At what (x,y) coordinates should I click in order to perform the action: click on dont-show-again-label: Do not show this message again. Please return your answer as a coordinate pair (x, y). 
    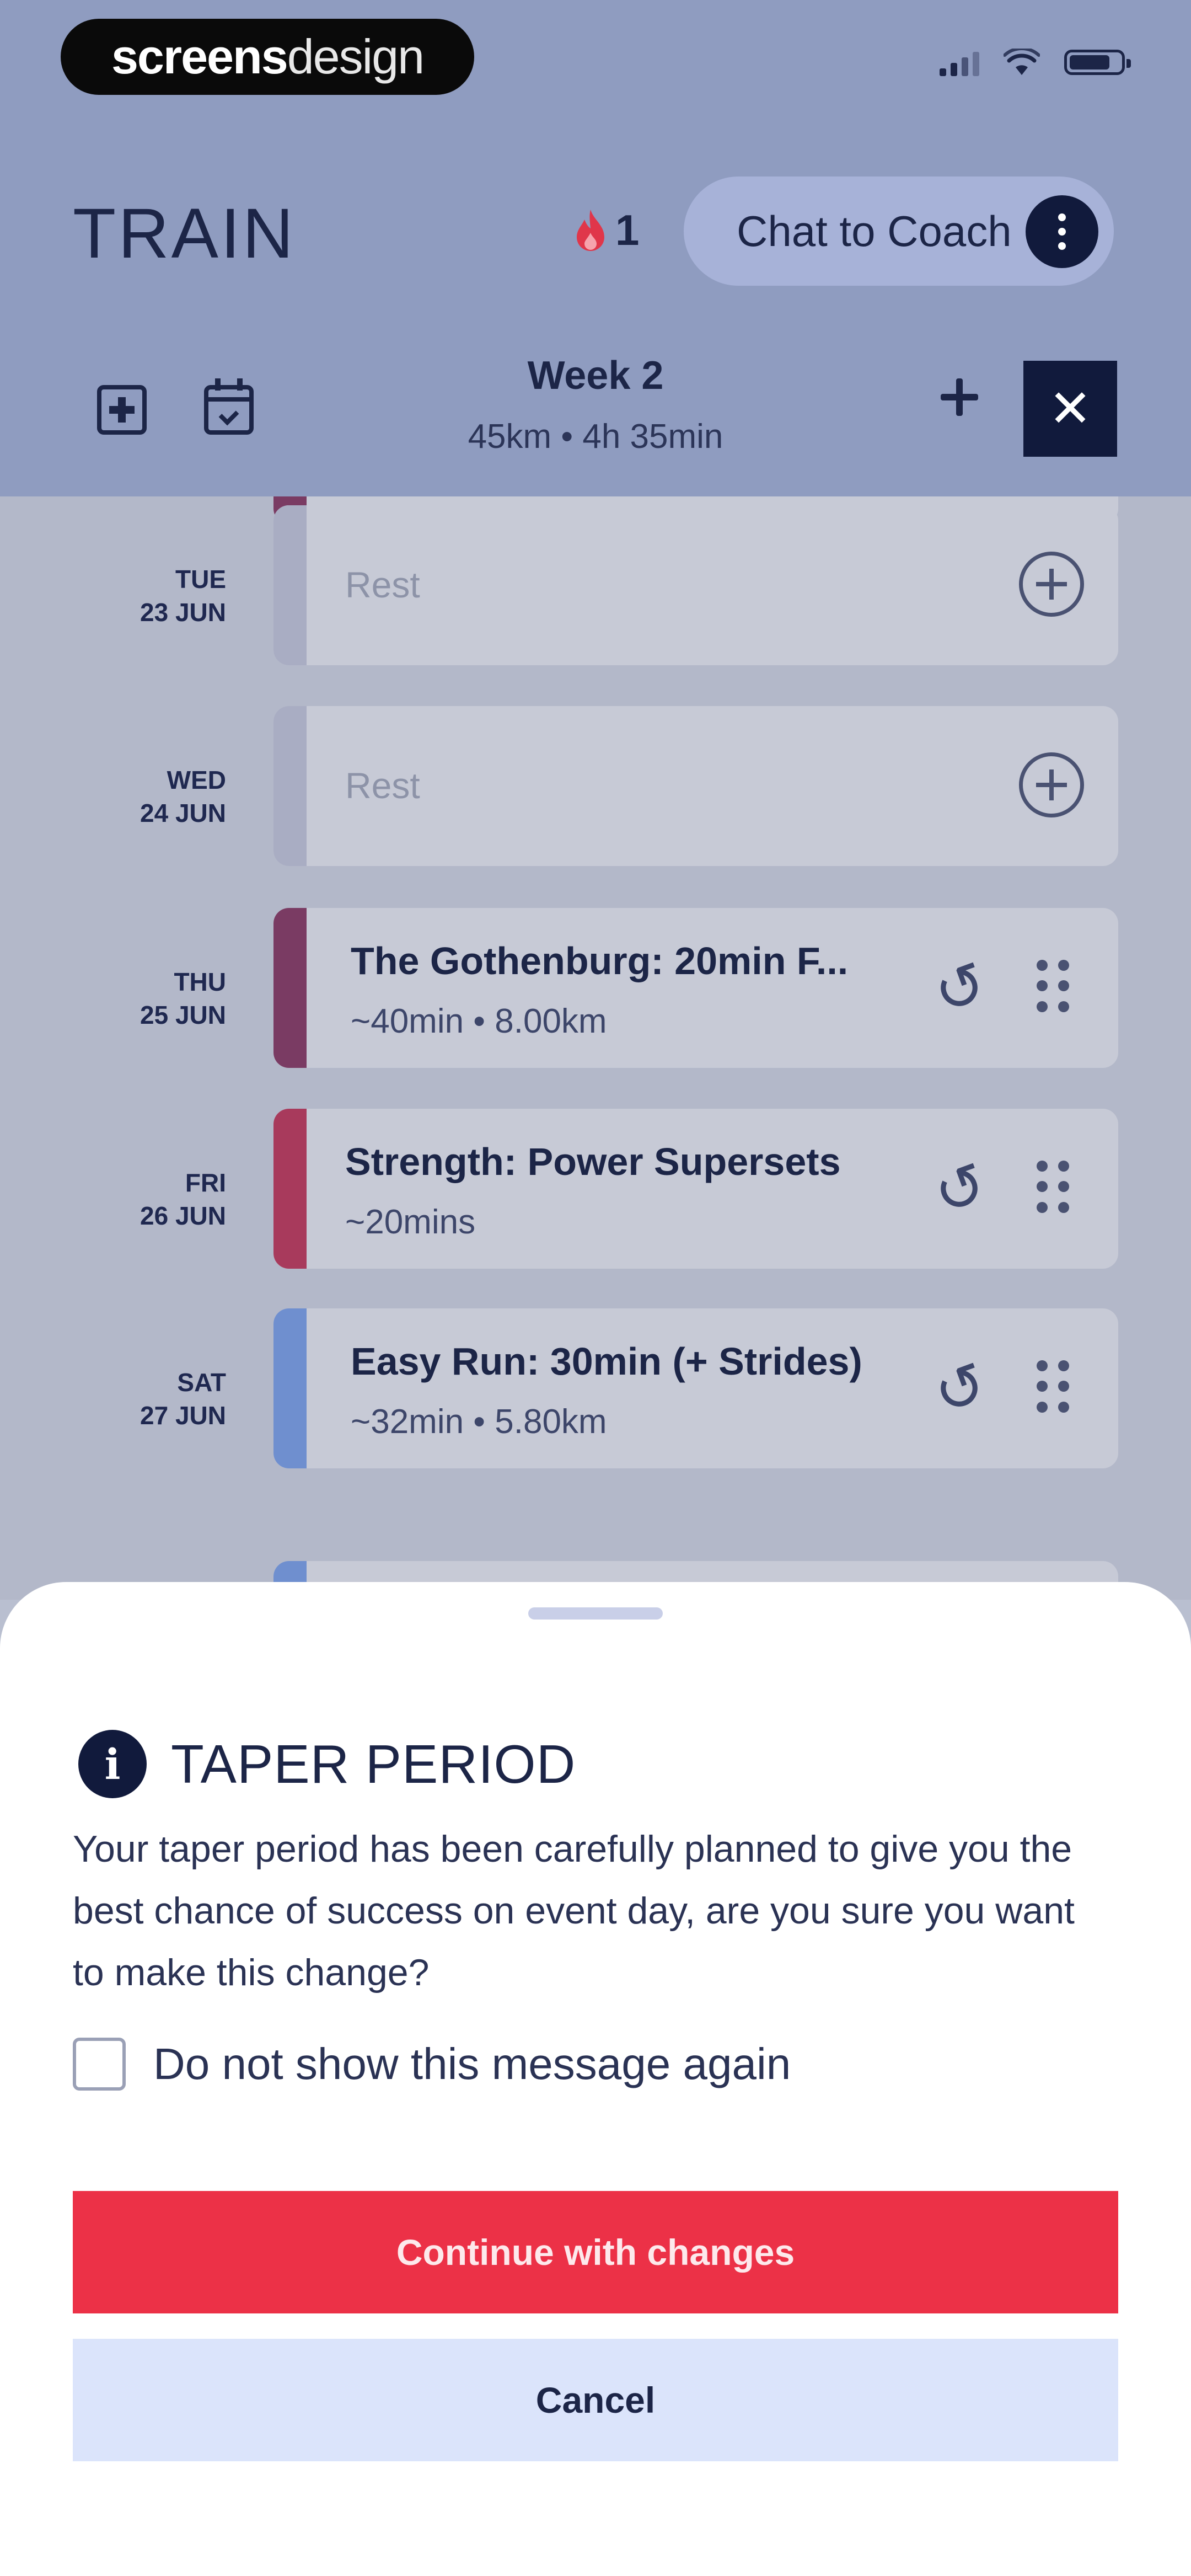
    Looking at the image, I should click on (472, 2064).